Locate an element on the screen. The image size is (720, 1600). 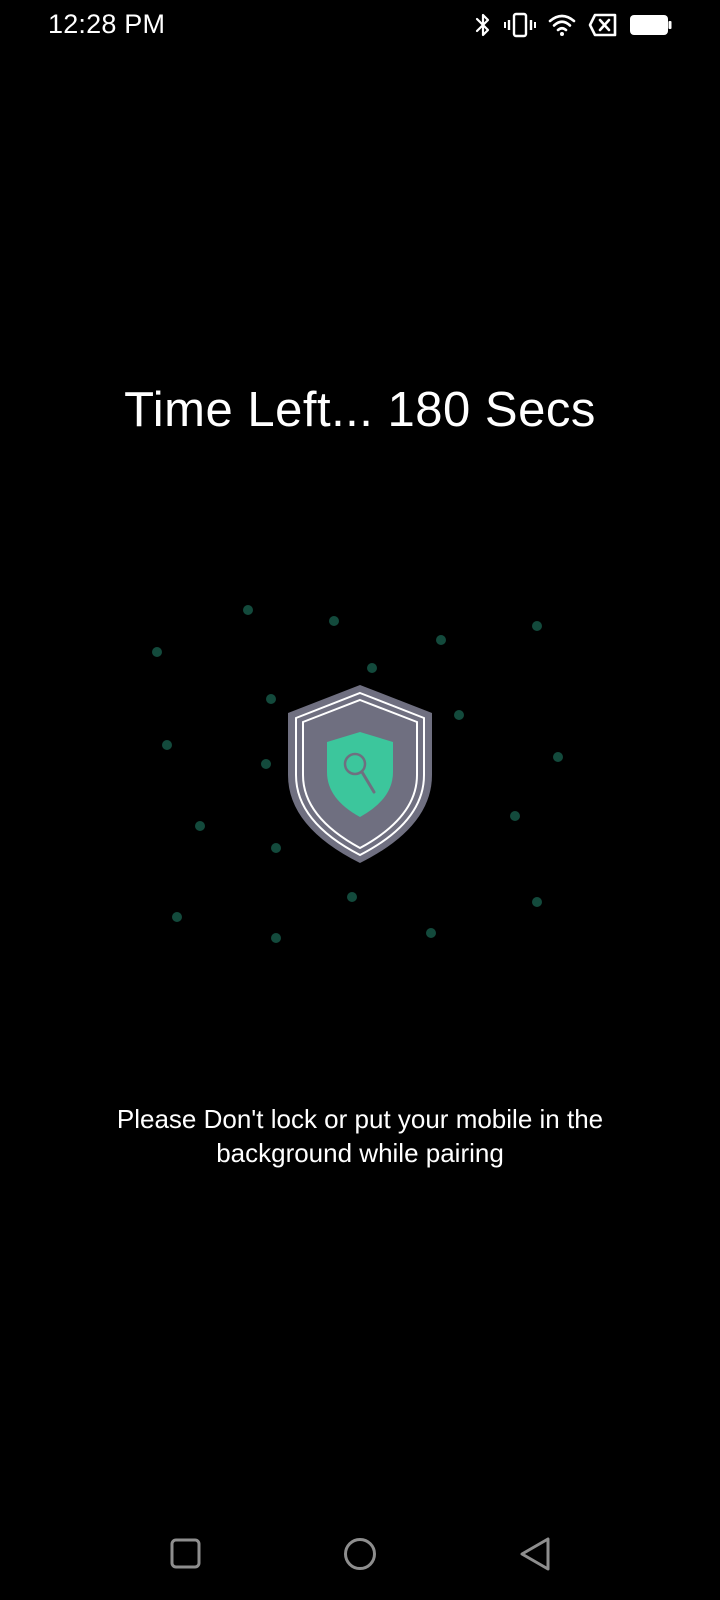
square-icon is located at coordinates (185, 1553).